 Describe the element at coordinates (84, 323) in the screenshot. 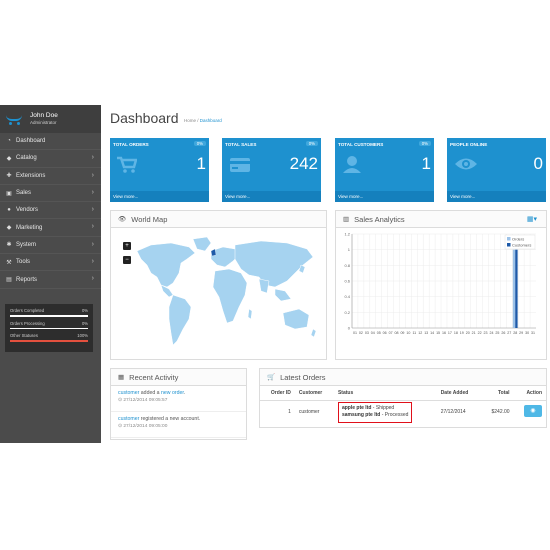

I see `stat-value: 0%` at that location.